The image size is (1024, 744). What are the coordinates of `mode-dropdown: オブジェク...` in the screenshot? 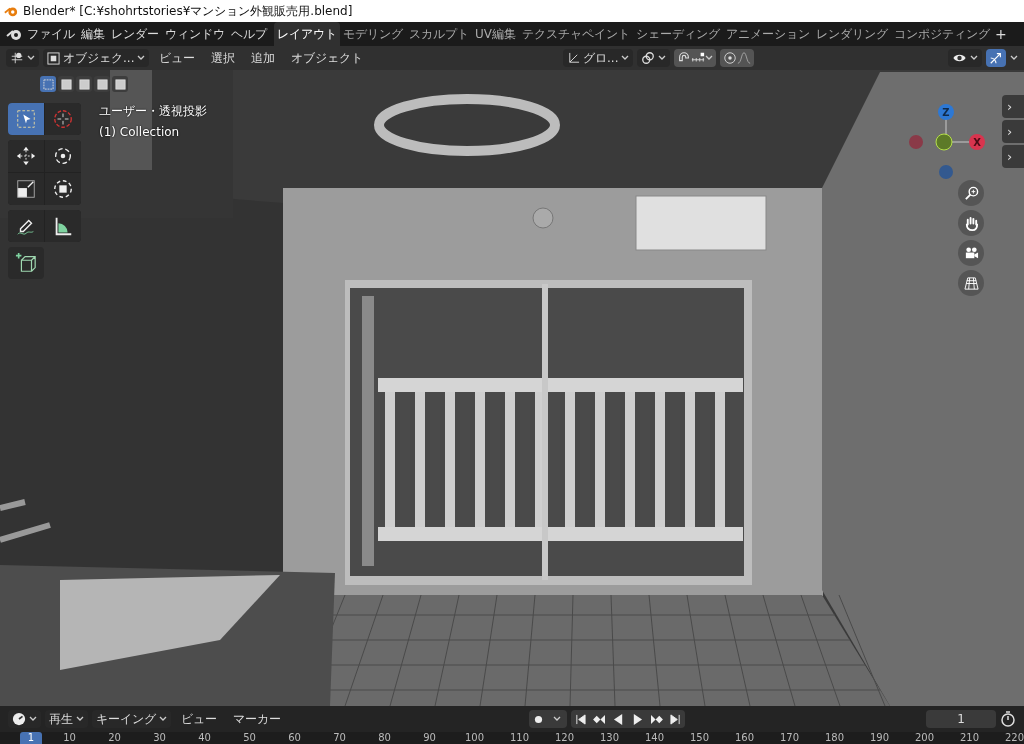 It's located at (96, 58).